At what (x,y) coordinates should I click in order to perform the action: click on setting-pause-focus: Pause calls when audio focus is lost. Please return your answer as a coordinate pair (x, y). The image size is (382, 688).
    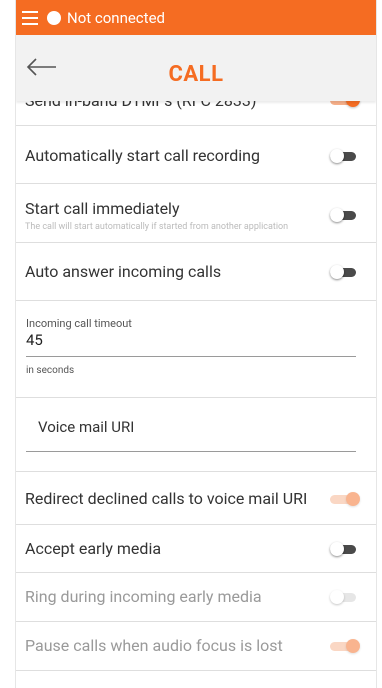
    Looking at the image, I should click on (196, 646).